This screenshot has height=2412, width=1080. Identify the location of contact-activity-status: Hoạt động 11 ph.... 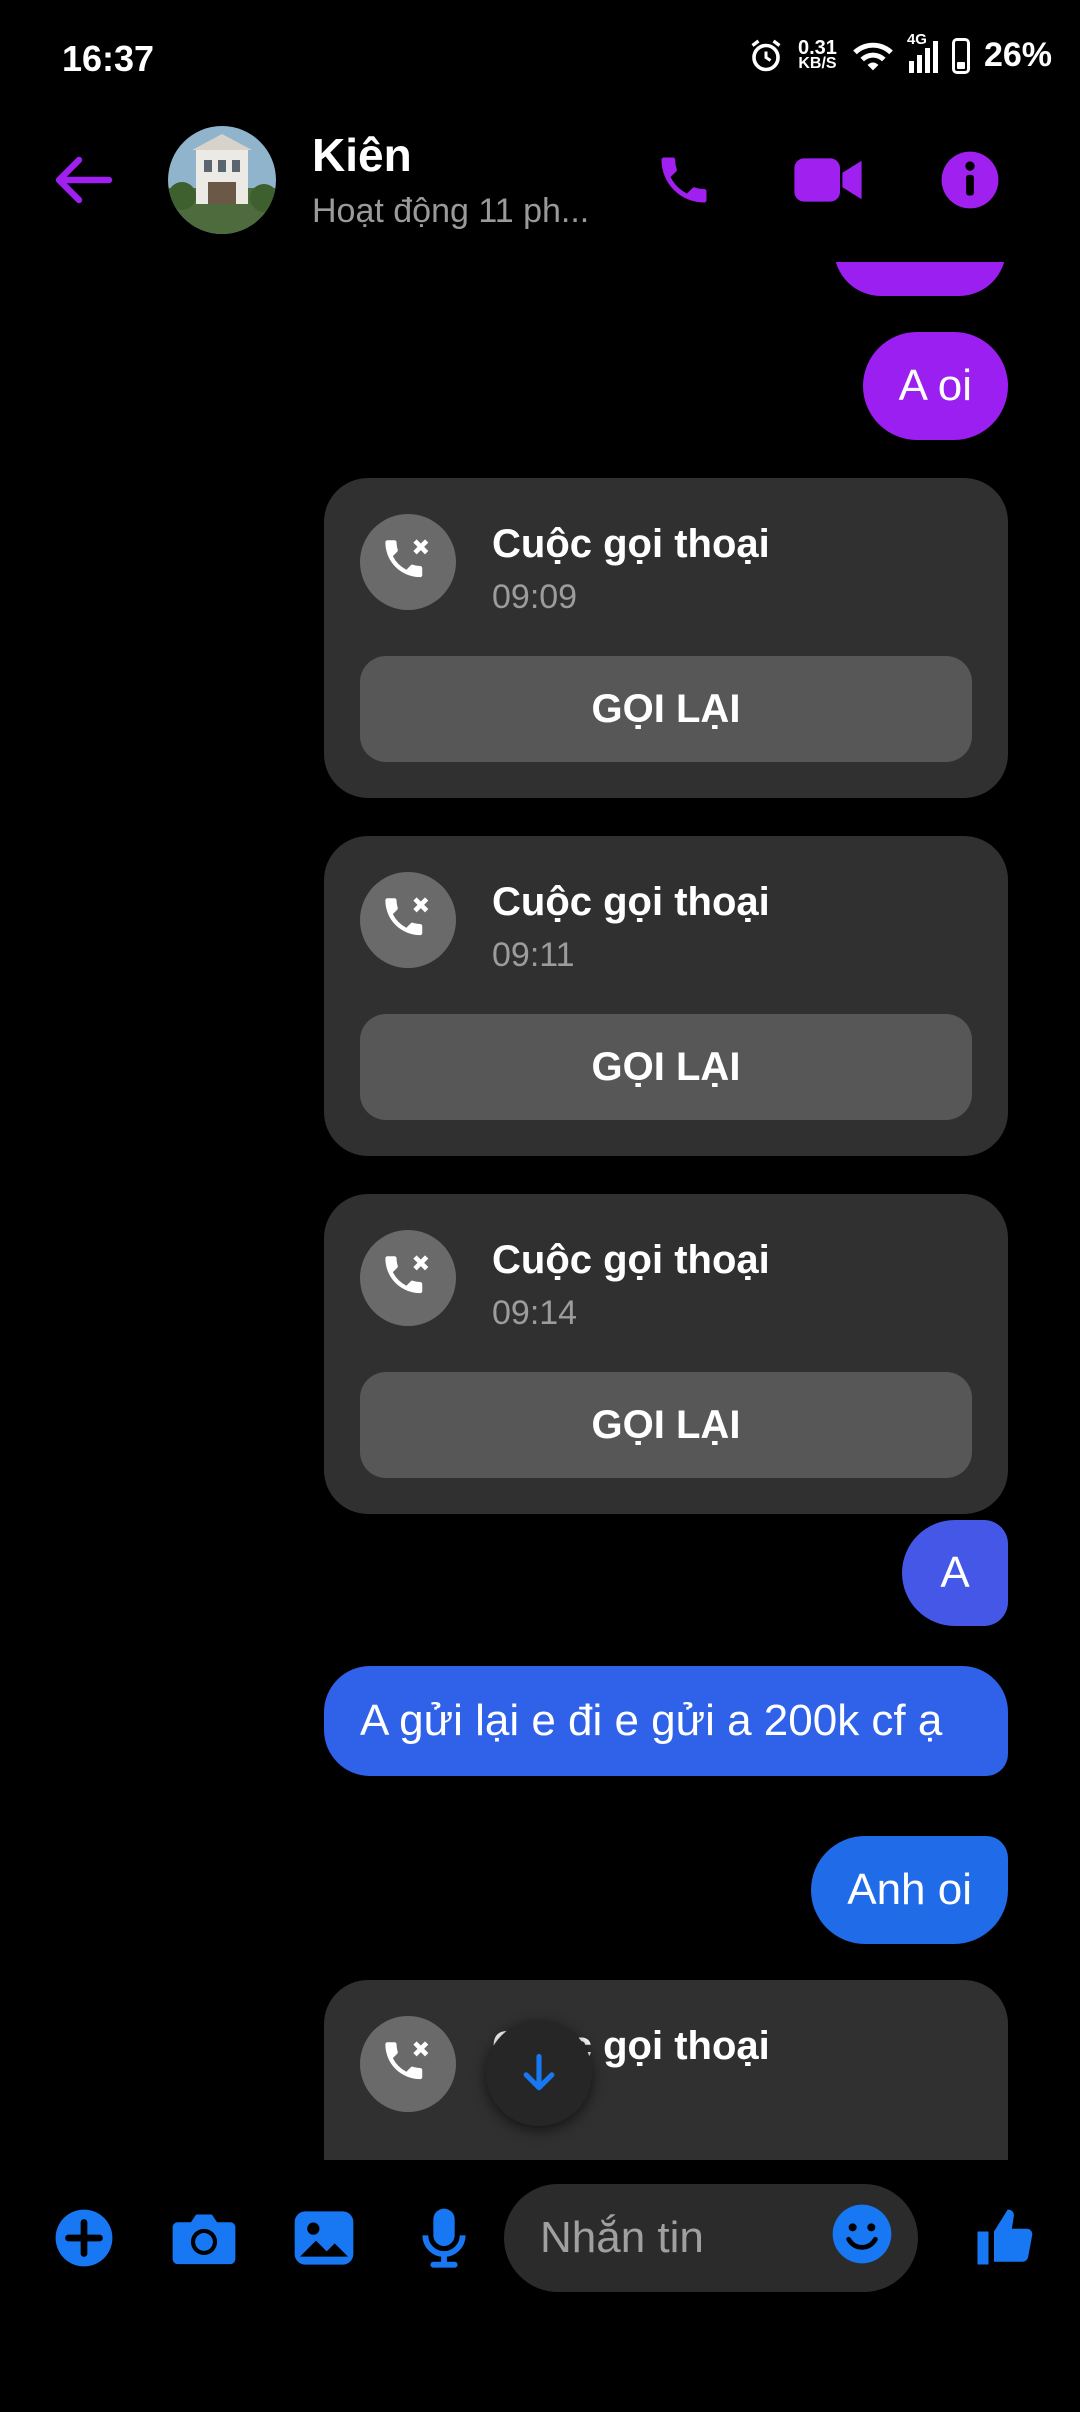
(451, 211).